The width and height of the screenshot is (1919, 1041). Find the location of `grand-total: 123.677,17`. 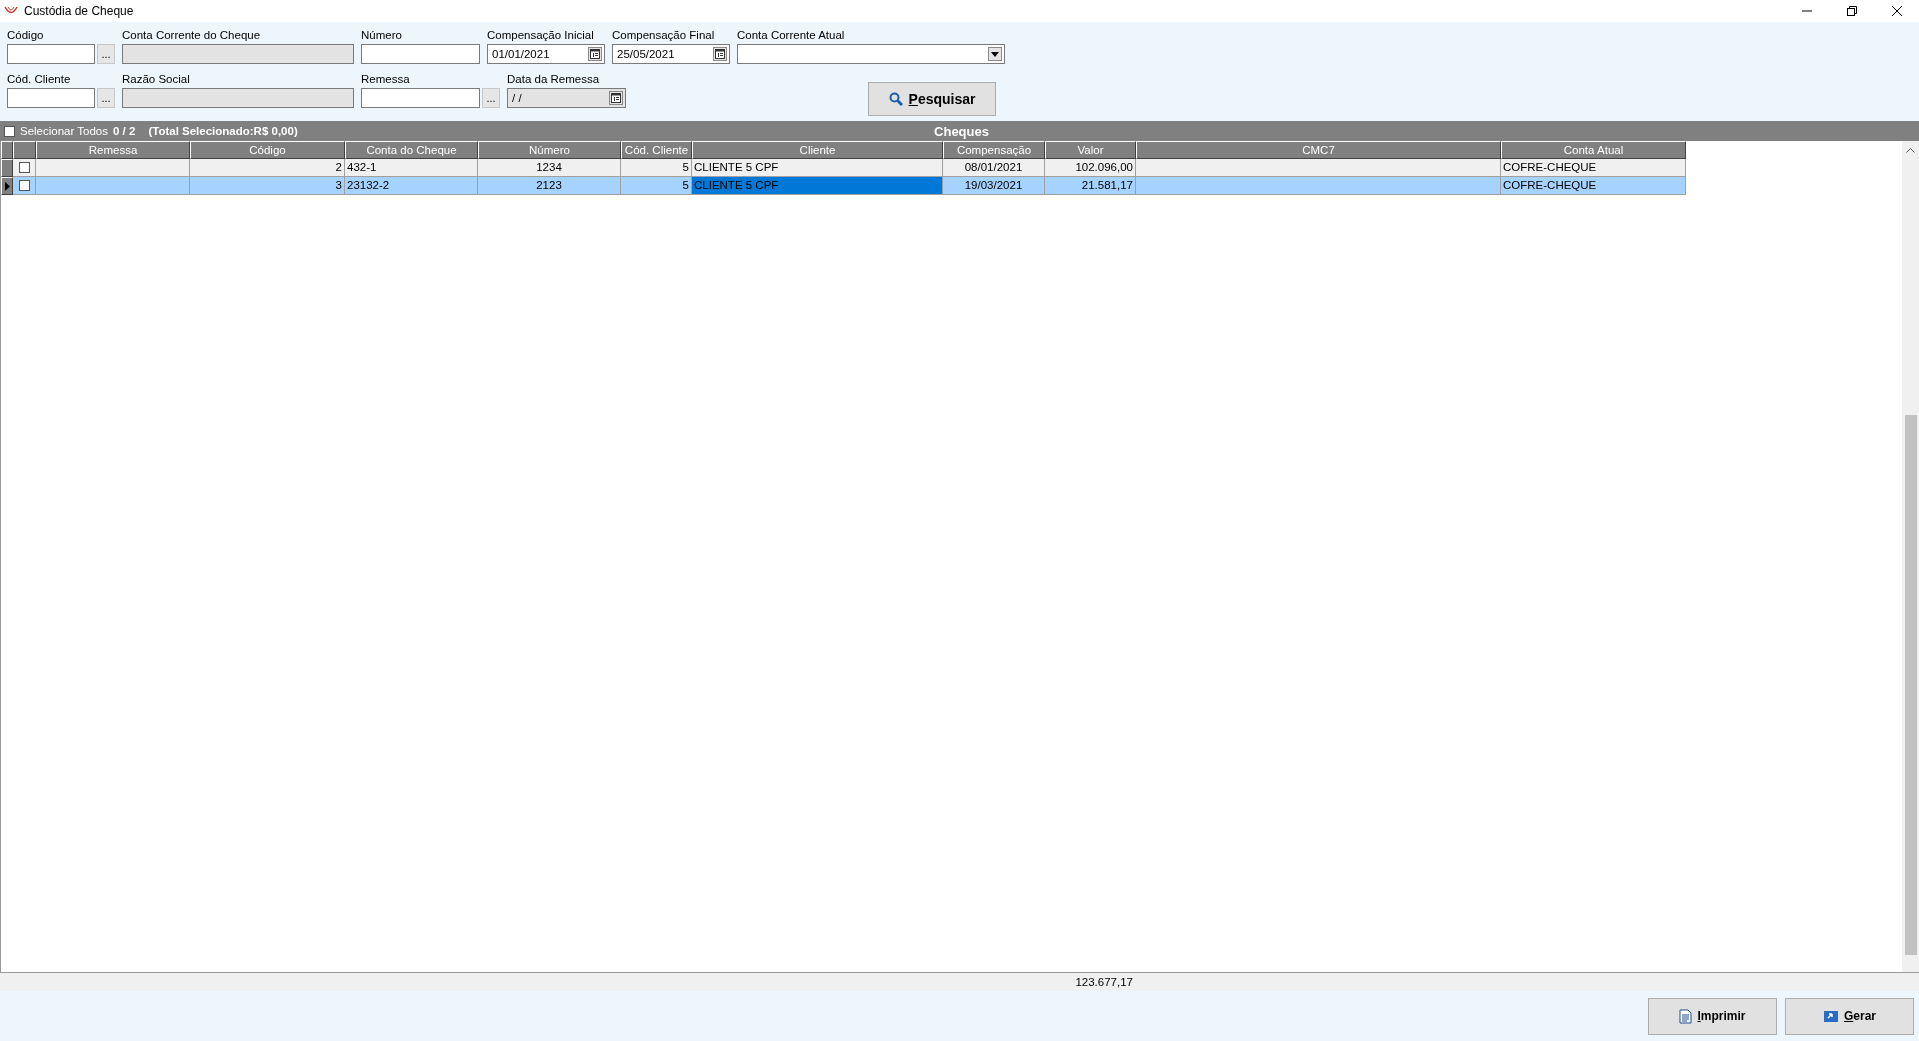

grand-total: 123.677,17 is located at coordinates (1104, 982).